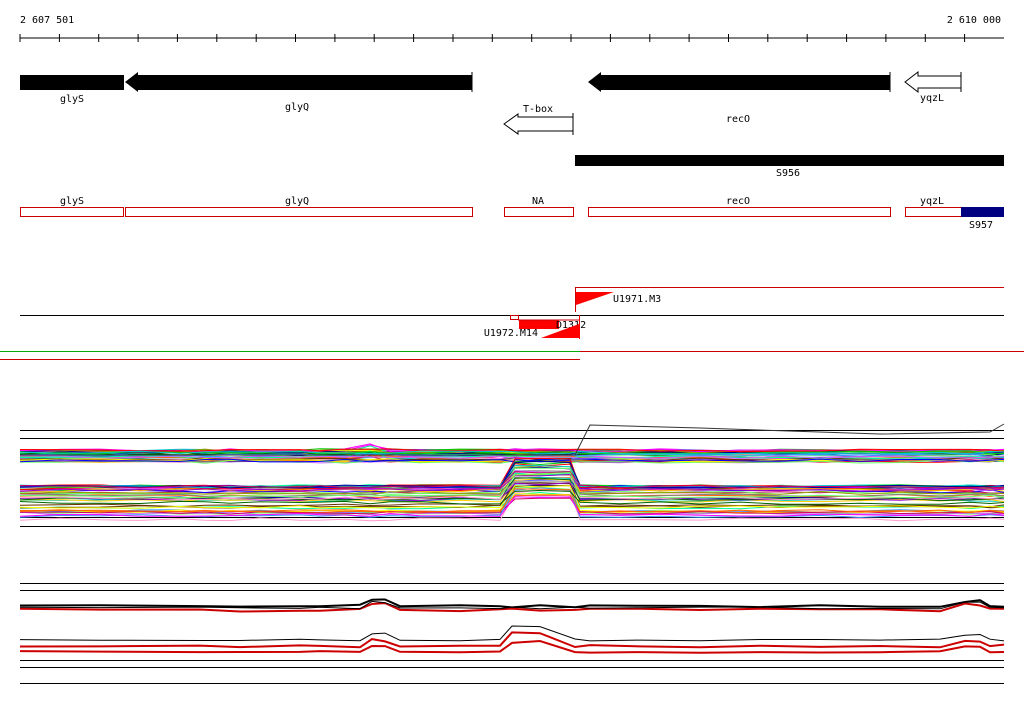  Describe the element at coordinates (788, 173) in the screenshot. I see `segment-s956-label: S956` at that location.